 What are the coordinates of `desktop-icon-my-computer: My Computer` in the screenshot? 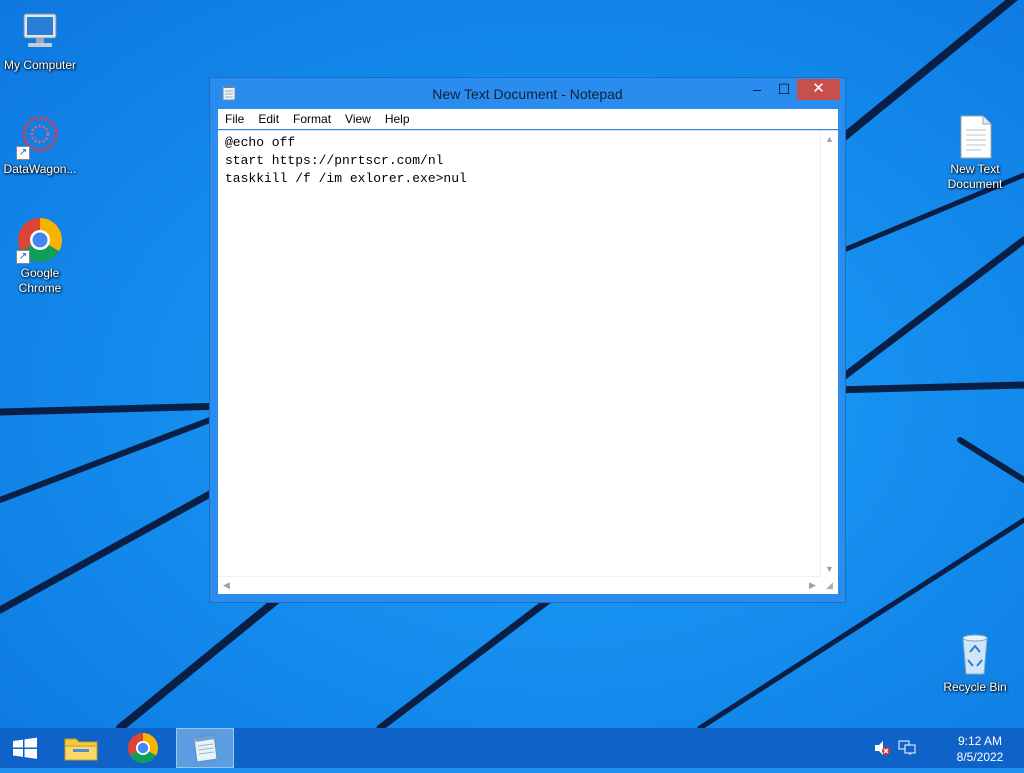 It's located at (40, 40).